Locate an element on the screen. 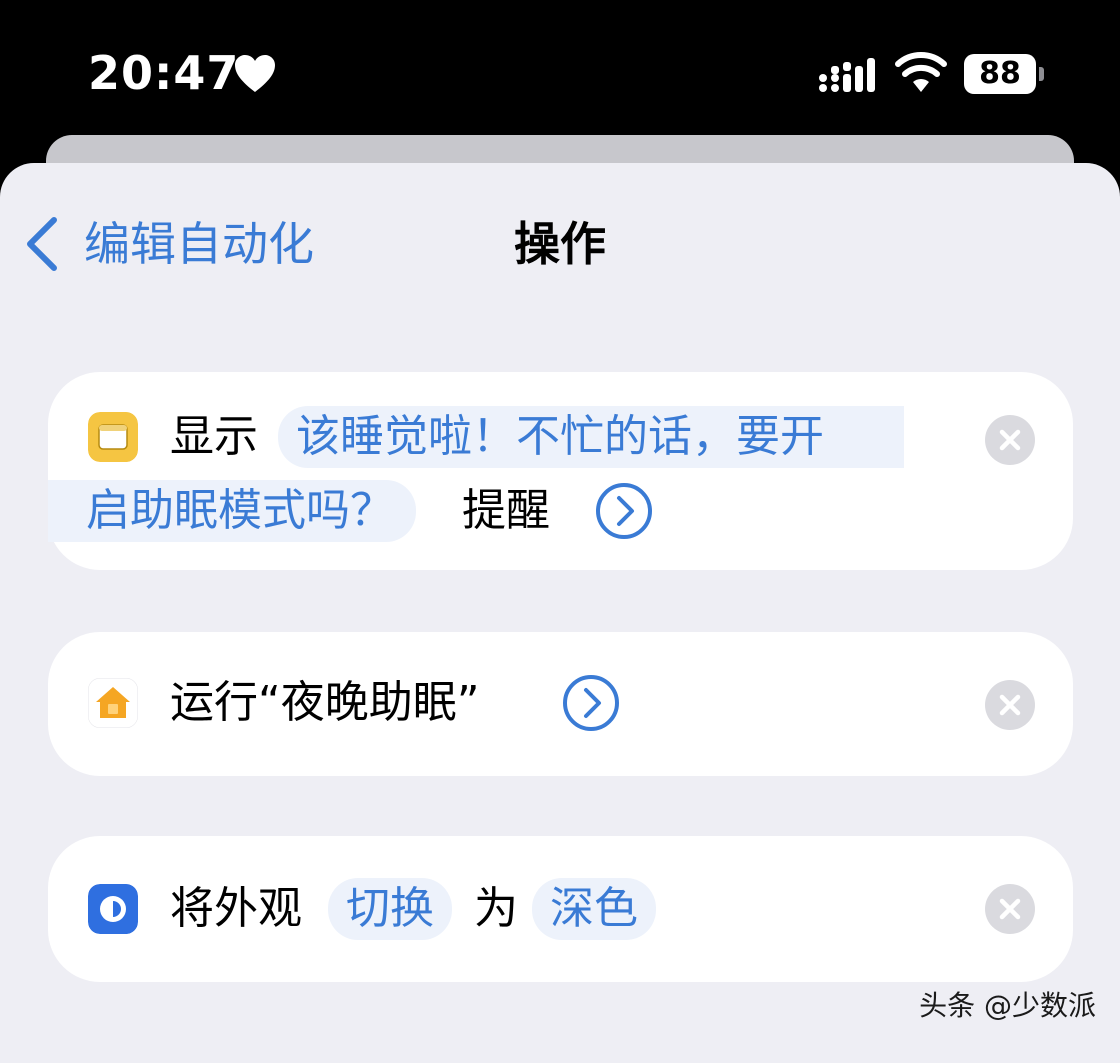 The image size is (1120, 1063). appearance-verb: 将外观 is located at coordinates (236, 908).